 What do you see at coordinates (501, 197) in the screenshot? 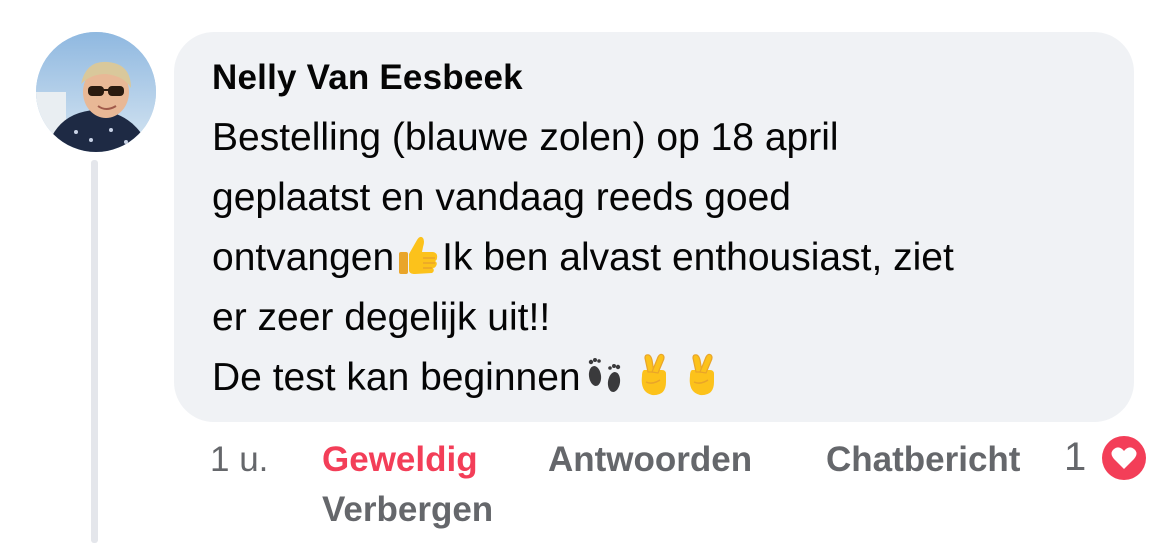
I see `comment-text: geplaatst en vandaag reeds goed` at bounding box center [501, 197].